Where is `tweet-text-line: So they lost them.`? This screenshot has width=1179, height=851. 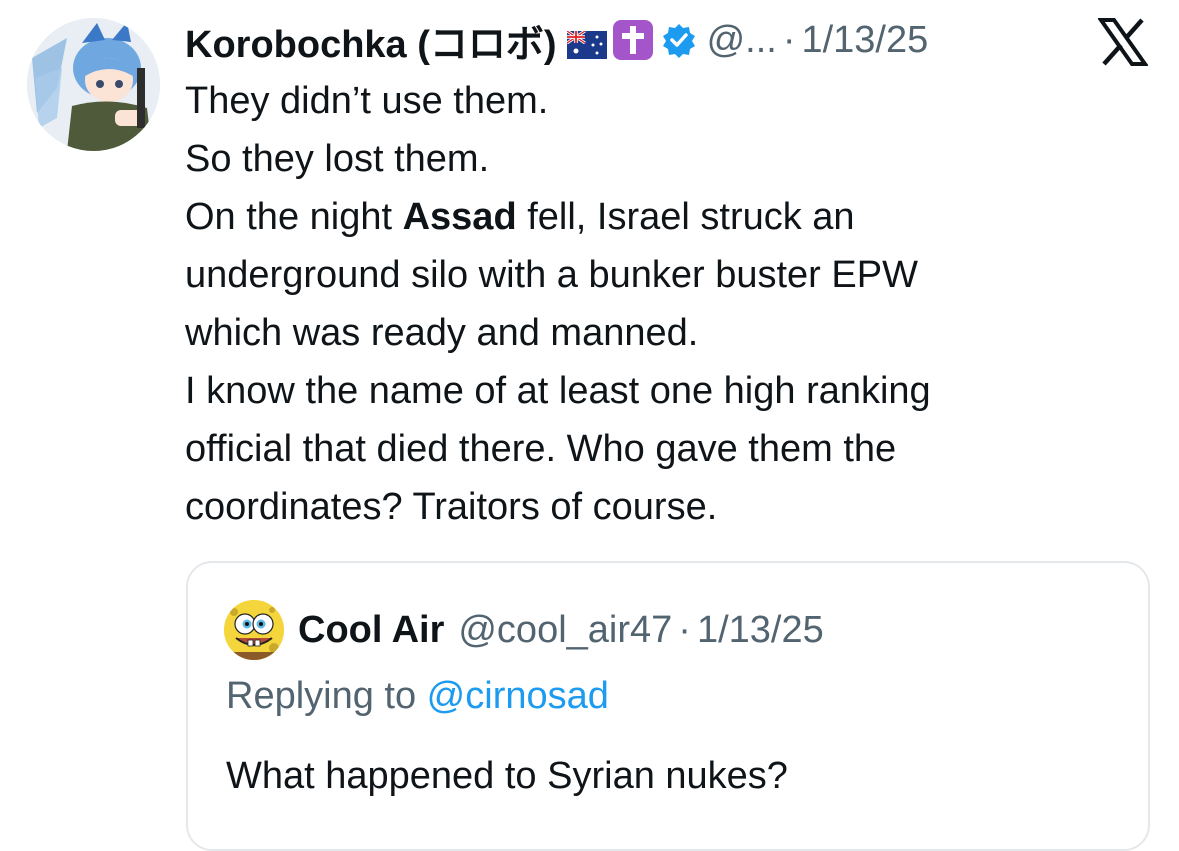 tweet-text-line: So they lost them. is located at coordinates (337, 159).